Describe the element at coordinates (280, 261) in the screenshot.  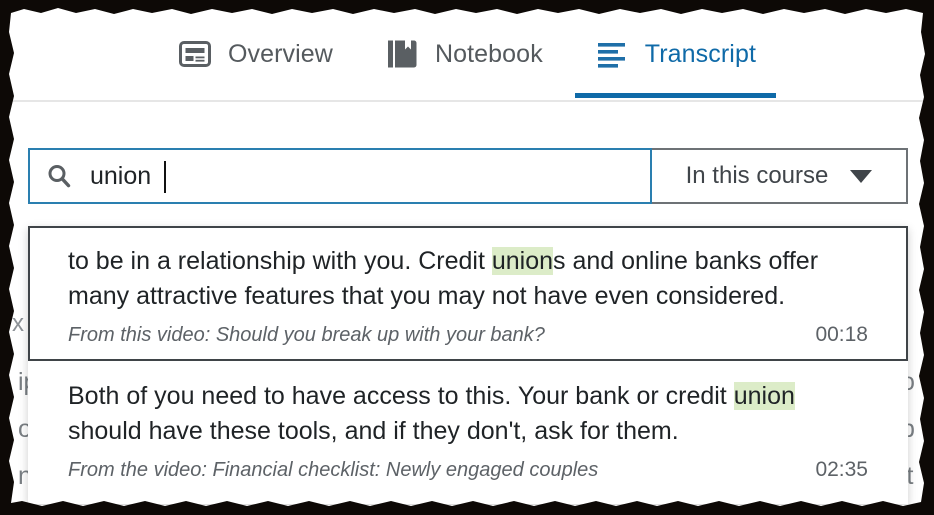
I see `result-text-before: to be in a relationship with you. Credit` at that location.